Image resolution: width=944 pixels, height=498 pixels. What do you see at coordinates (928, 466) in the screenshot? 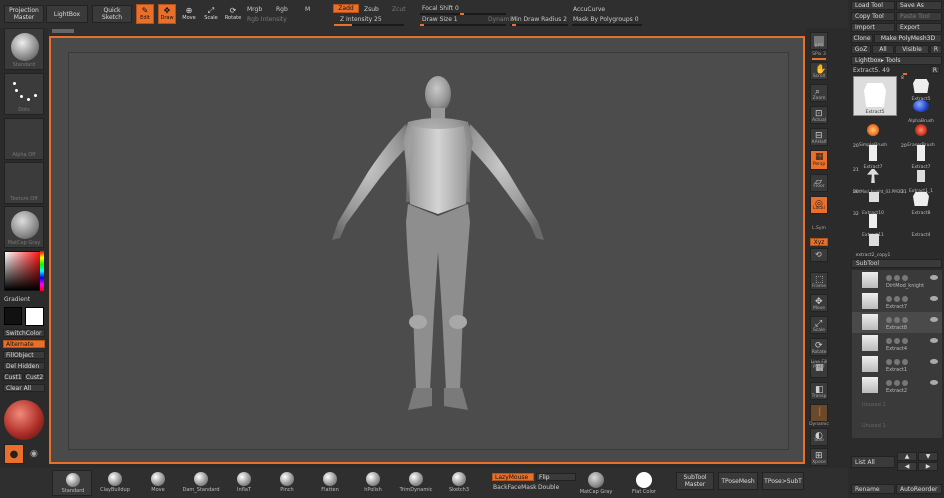
I see `arrow-right-button: ▶` at bounding box center [928, 466].